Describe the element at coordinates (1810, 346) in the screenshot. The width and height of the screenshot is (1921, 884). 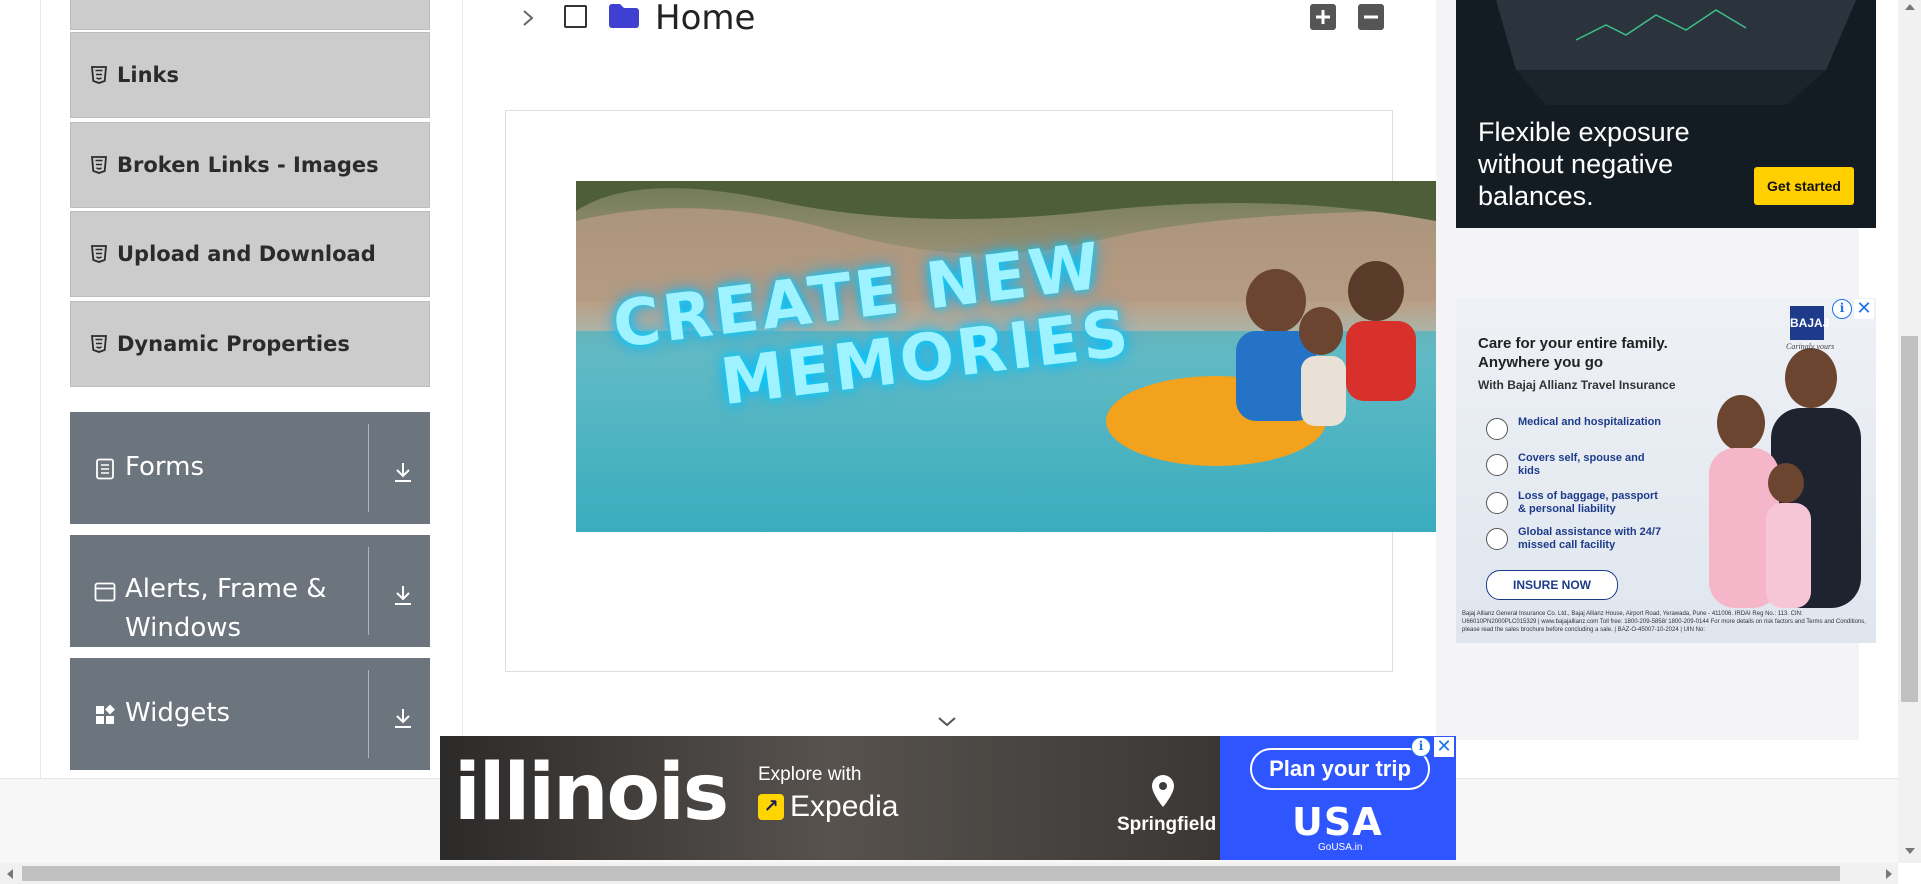
I see `brand-tagline: Caringly yours` at that location.